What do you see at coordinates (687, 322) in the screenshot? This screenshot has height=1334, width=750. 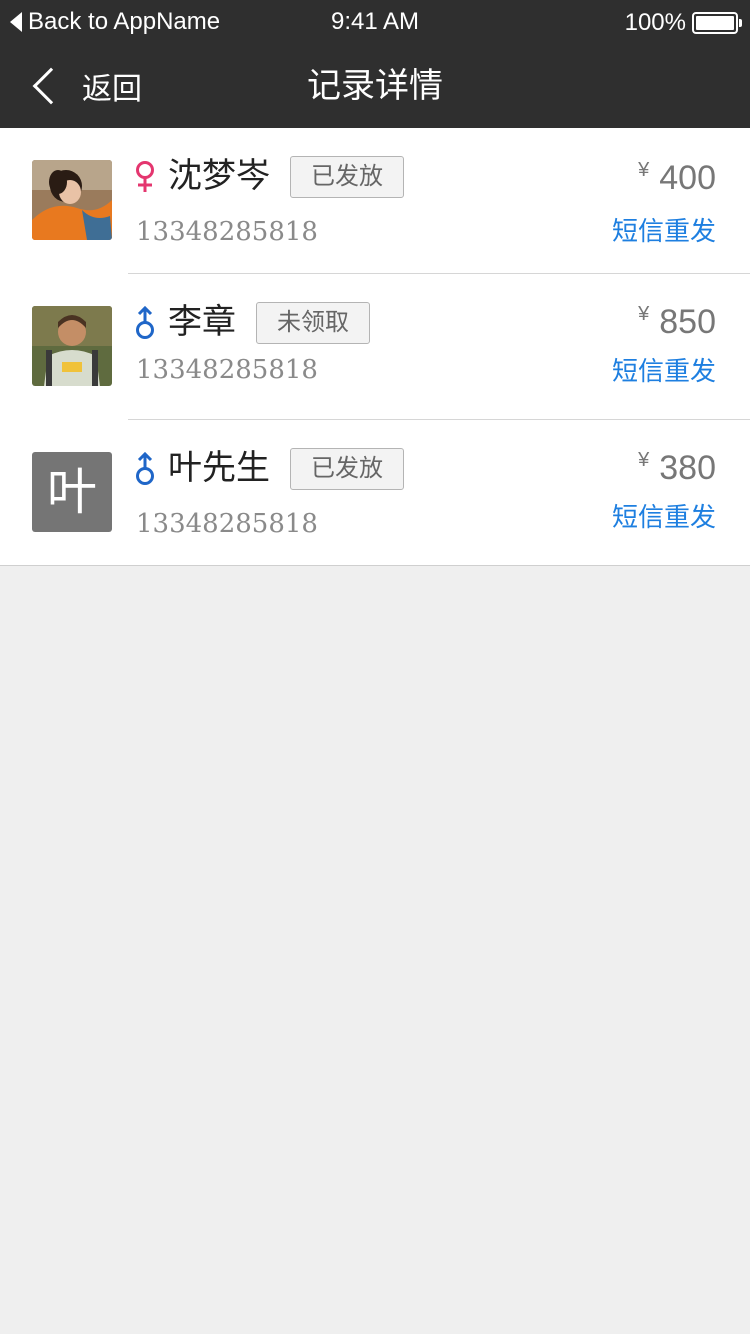 I see `amount-value: 850` at bounding box center [687, 322].